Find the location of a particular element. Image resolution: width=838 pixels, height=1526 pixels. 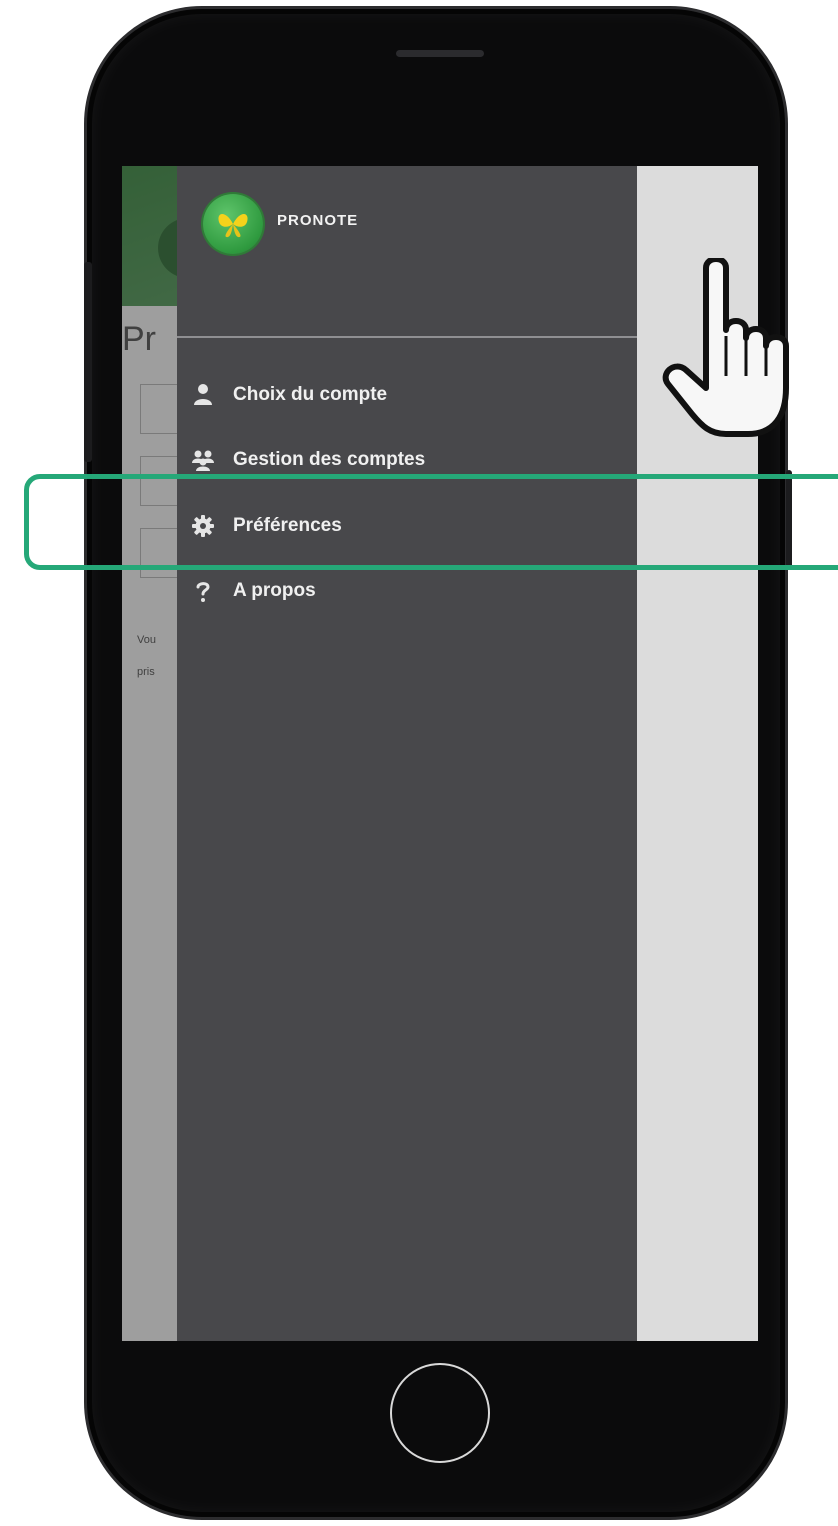

menu-item-label: A propos is located at coordinates (274, 590).